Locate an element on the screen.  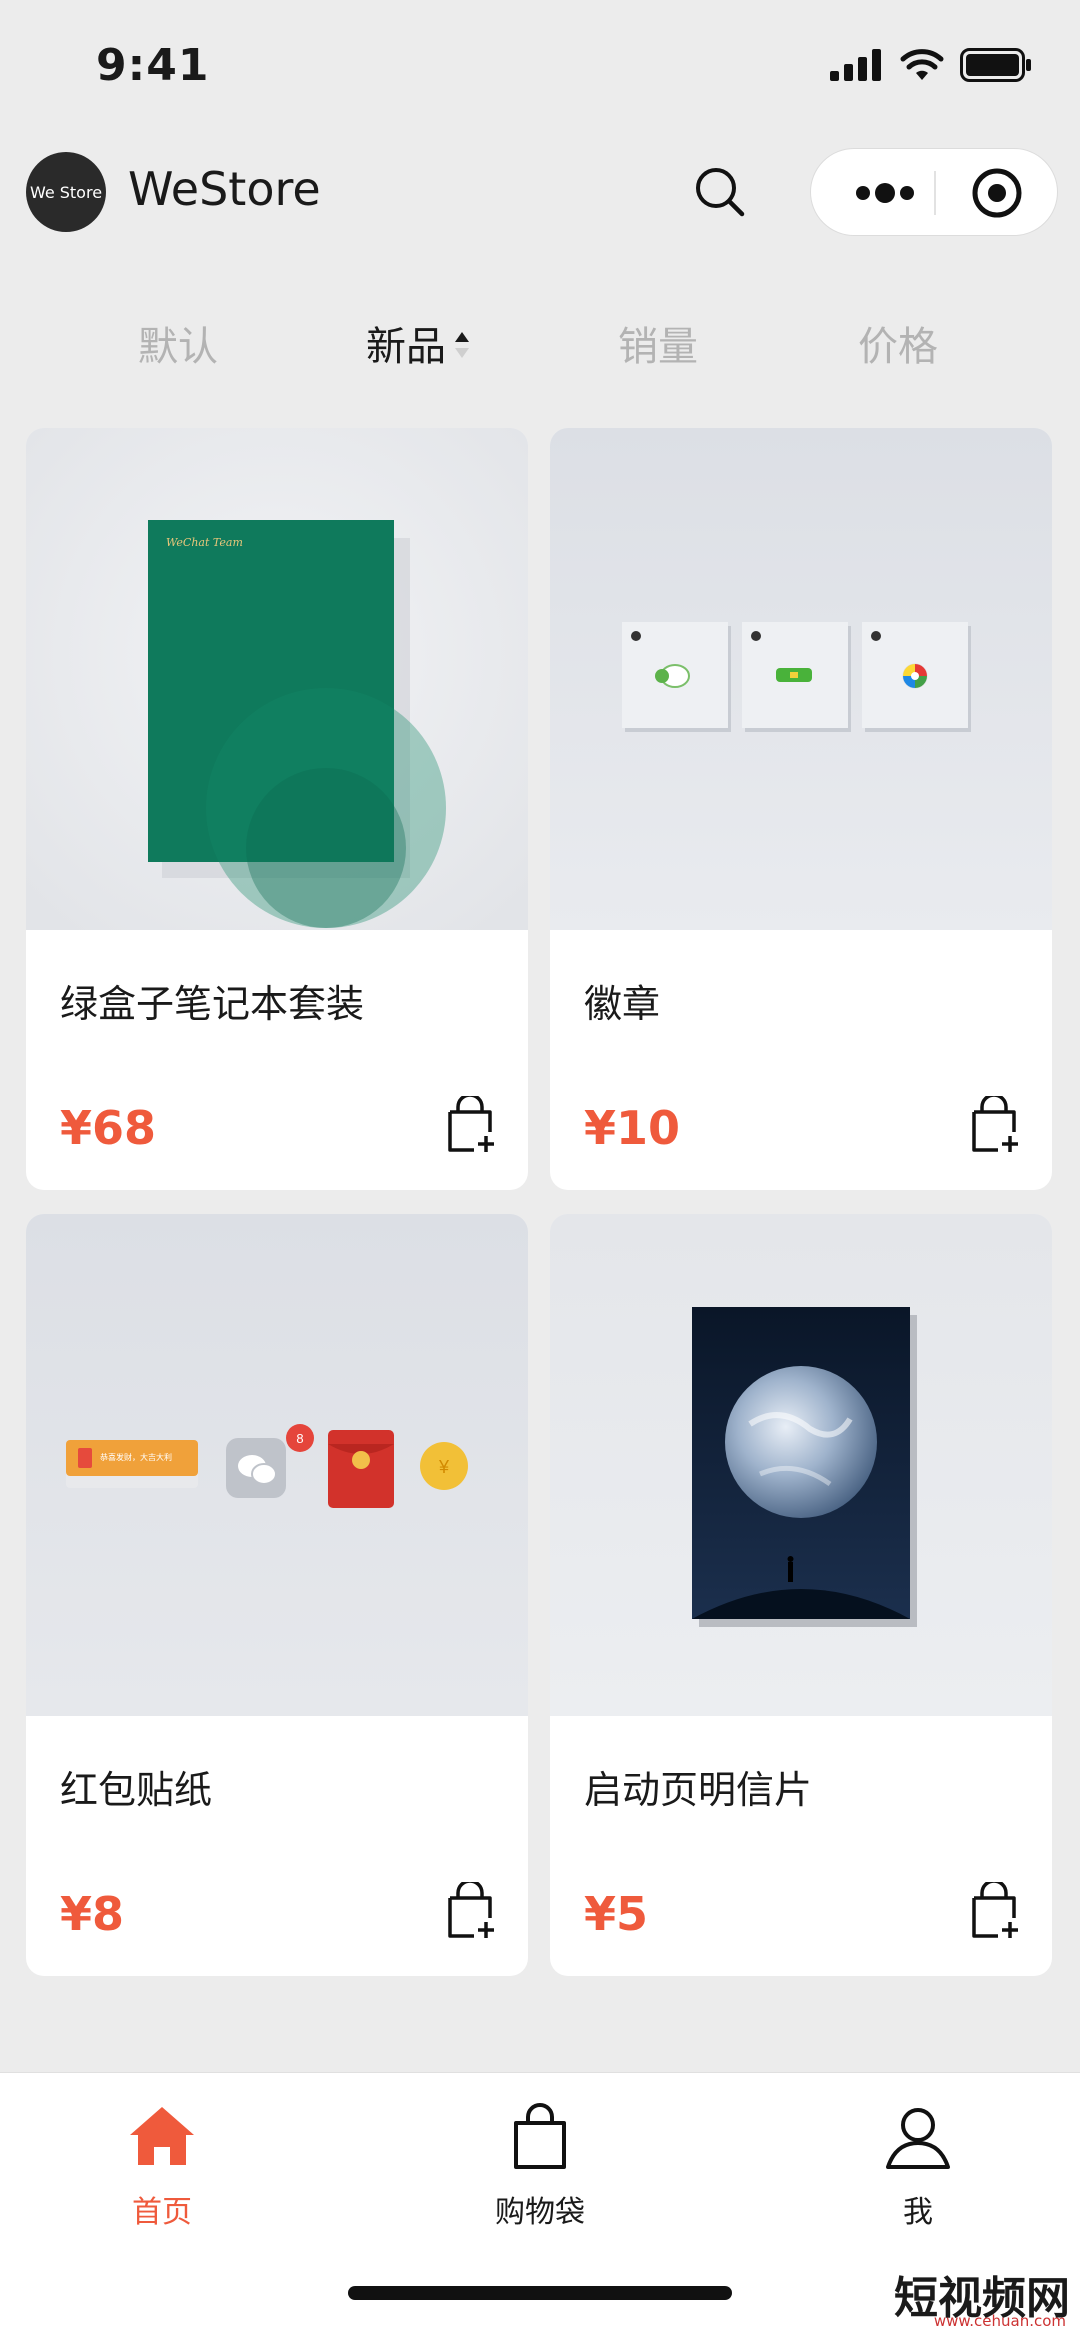
status-bar: 9:41 is located at coordinates (540, 70).